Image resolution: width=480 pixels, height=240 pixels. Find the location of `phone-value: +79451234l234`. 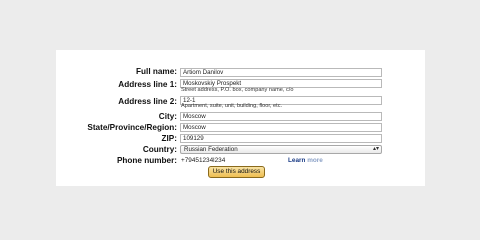

phone-value: +79451234l234 is located at coordinates (203, 160).